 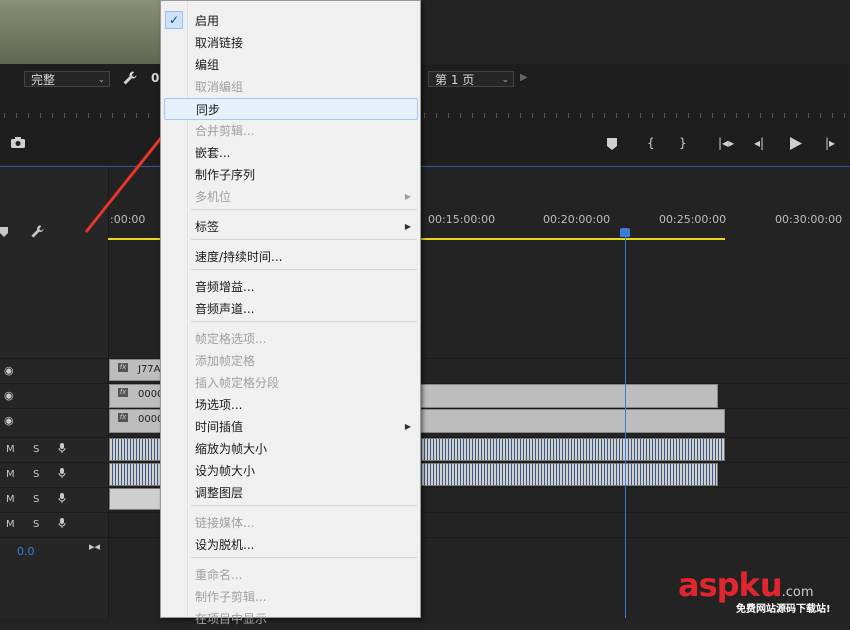 I want to click on playback-quality-select: 完整 ⌄, so click(x=67, y=79).